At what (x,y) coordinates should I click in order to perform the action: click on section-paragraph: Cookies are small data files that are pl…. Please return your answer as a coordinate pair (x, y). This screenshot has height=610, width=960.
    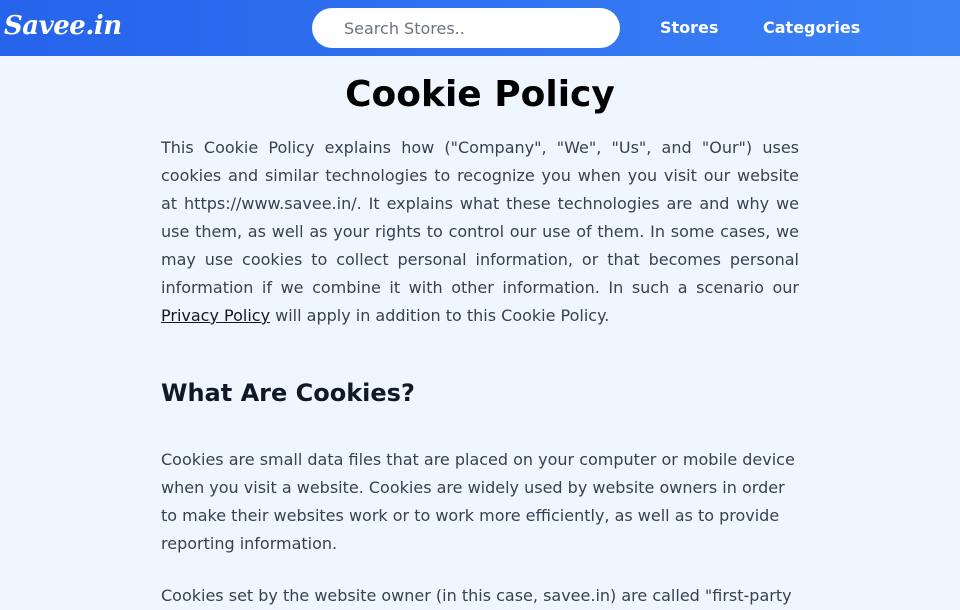
    Looking at the image, I should click on (478, 501).